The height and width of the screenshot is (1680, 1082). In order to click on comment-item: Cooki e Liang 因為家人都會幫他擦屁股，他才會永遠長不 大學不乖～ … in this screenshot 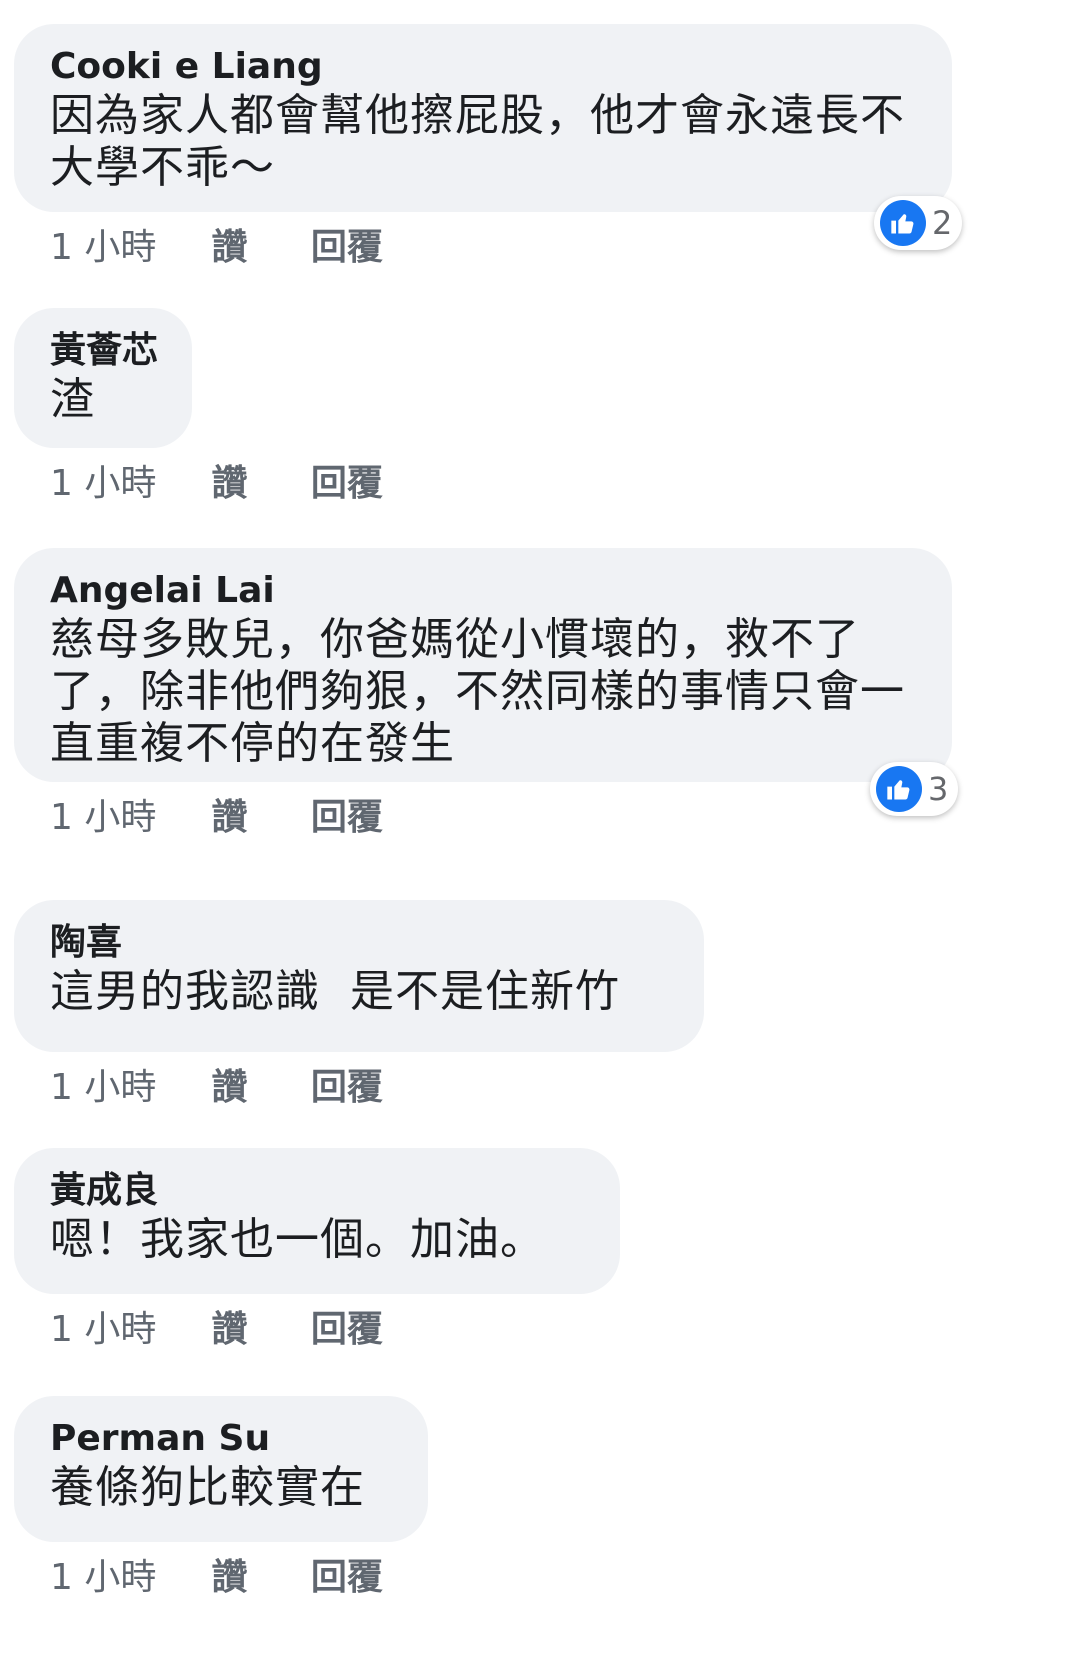, I will do `click(488, 150)`.